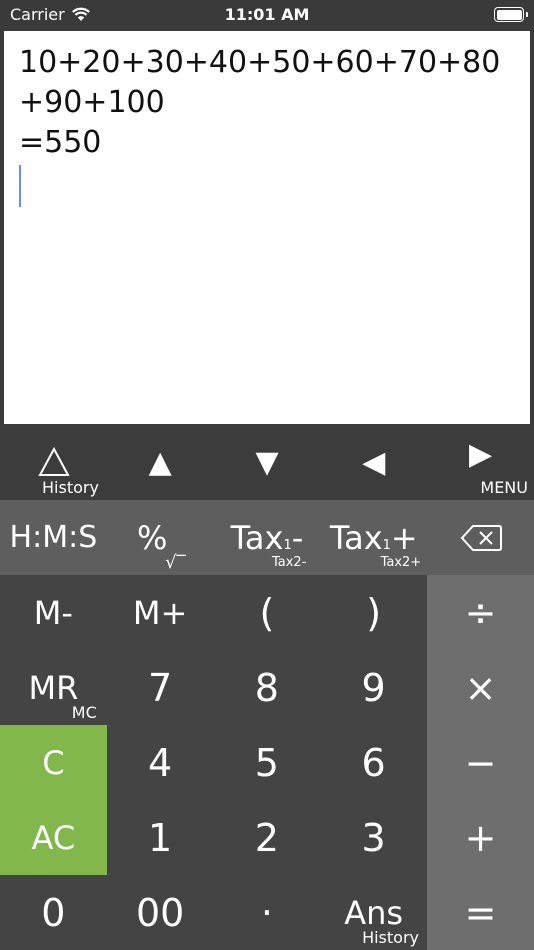 Image resolution: width=534 pixels, height=950 pixels. I want to click on status-bar: Carrier 11:01 AM, so click(267, 15).